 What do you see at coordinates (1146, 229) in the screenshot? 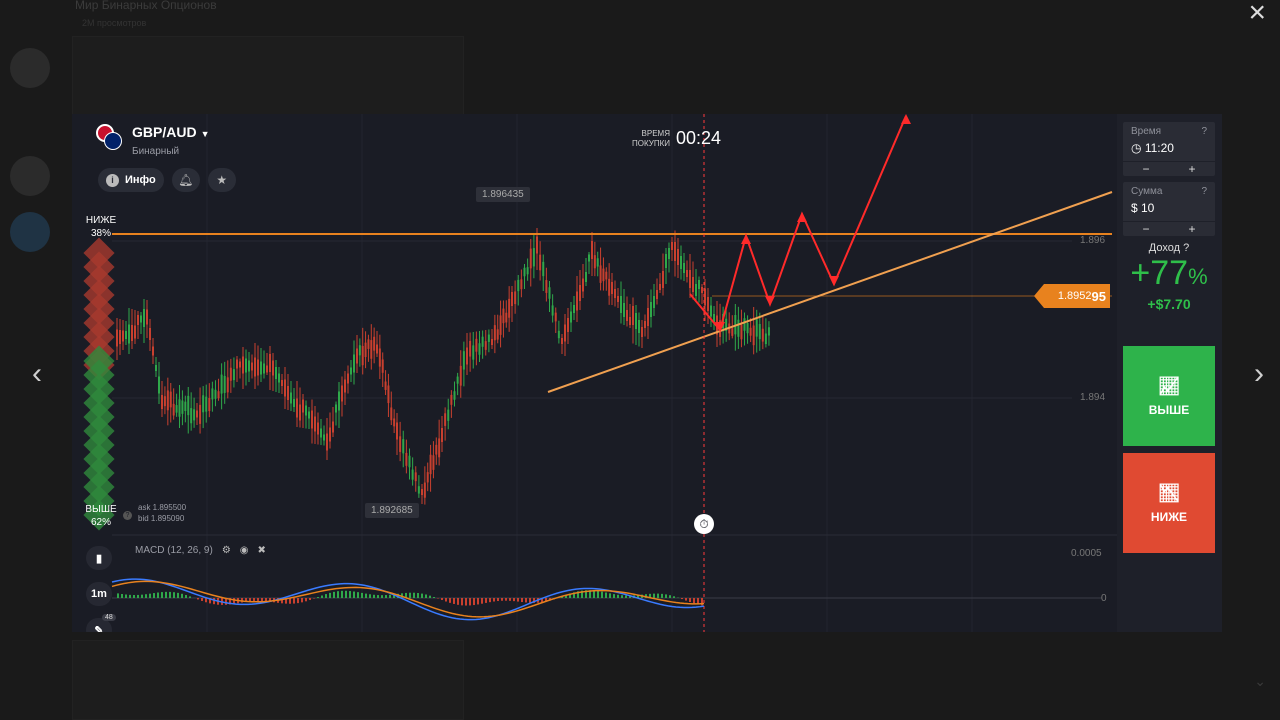
I see `amount-minus-button: −` at bounding box center [1146, 229].